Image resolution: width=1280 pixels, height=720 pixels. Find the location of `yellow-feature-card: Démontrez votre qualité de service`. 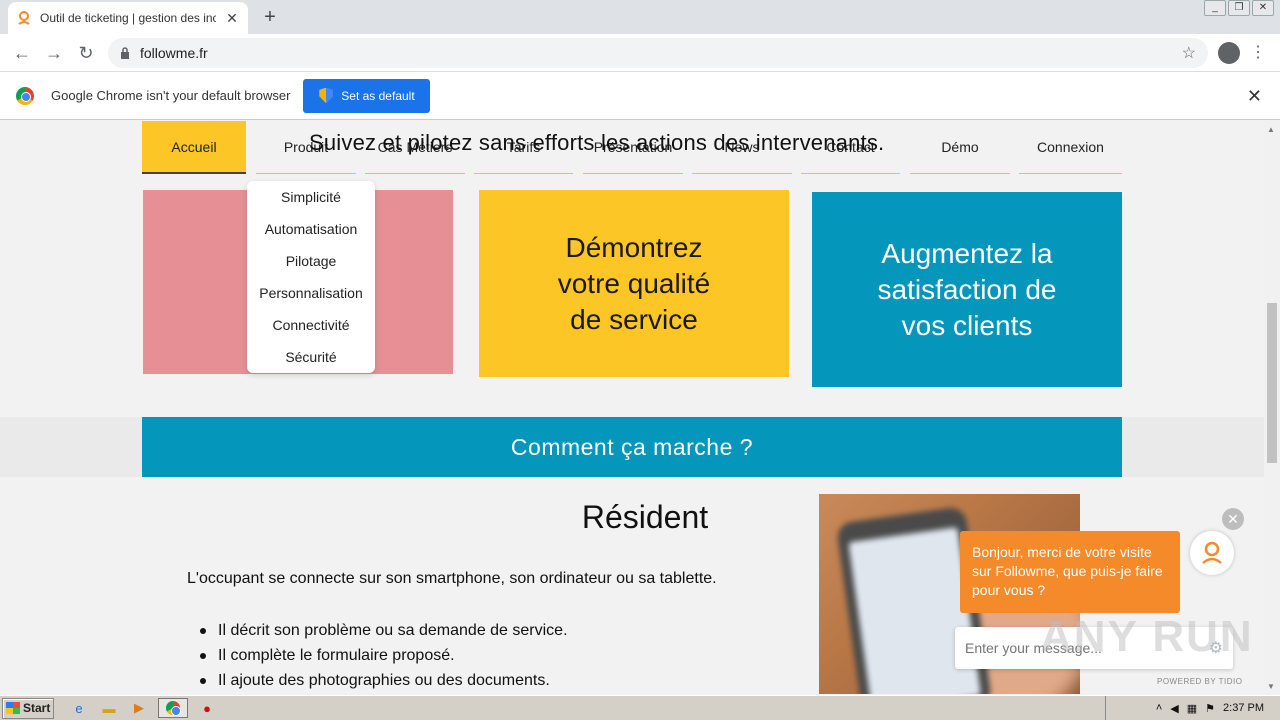

yellow-feature-card: Démontrez votre qualité de service is located at coordinates (634, 283).